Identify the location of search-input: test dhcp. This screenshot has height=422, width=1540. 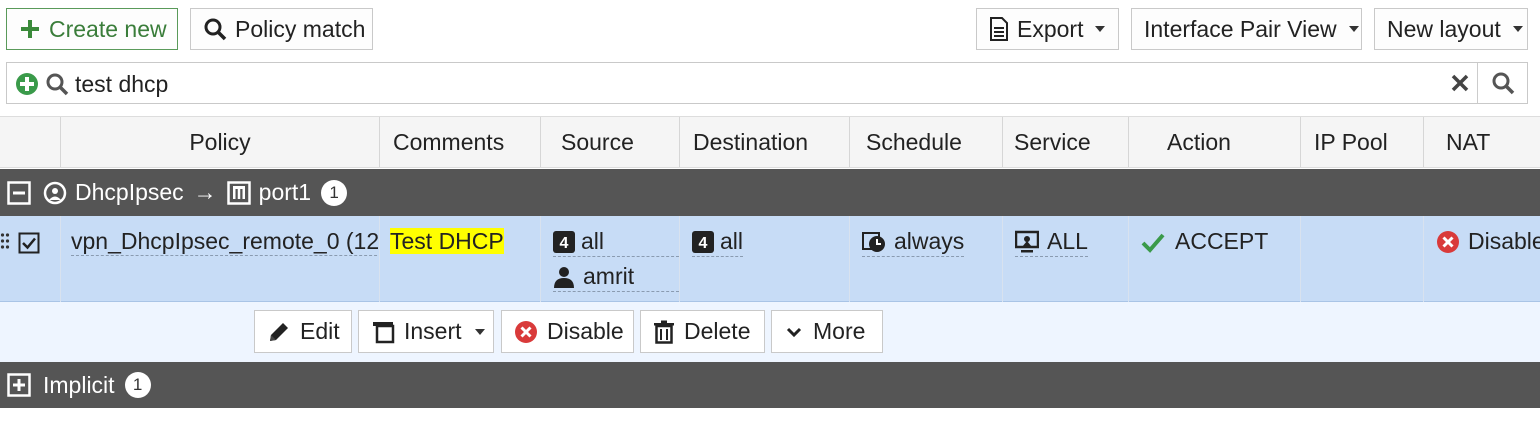
(121, 84).